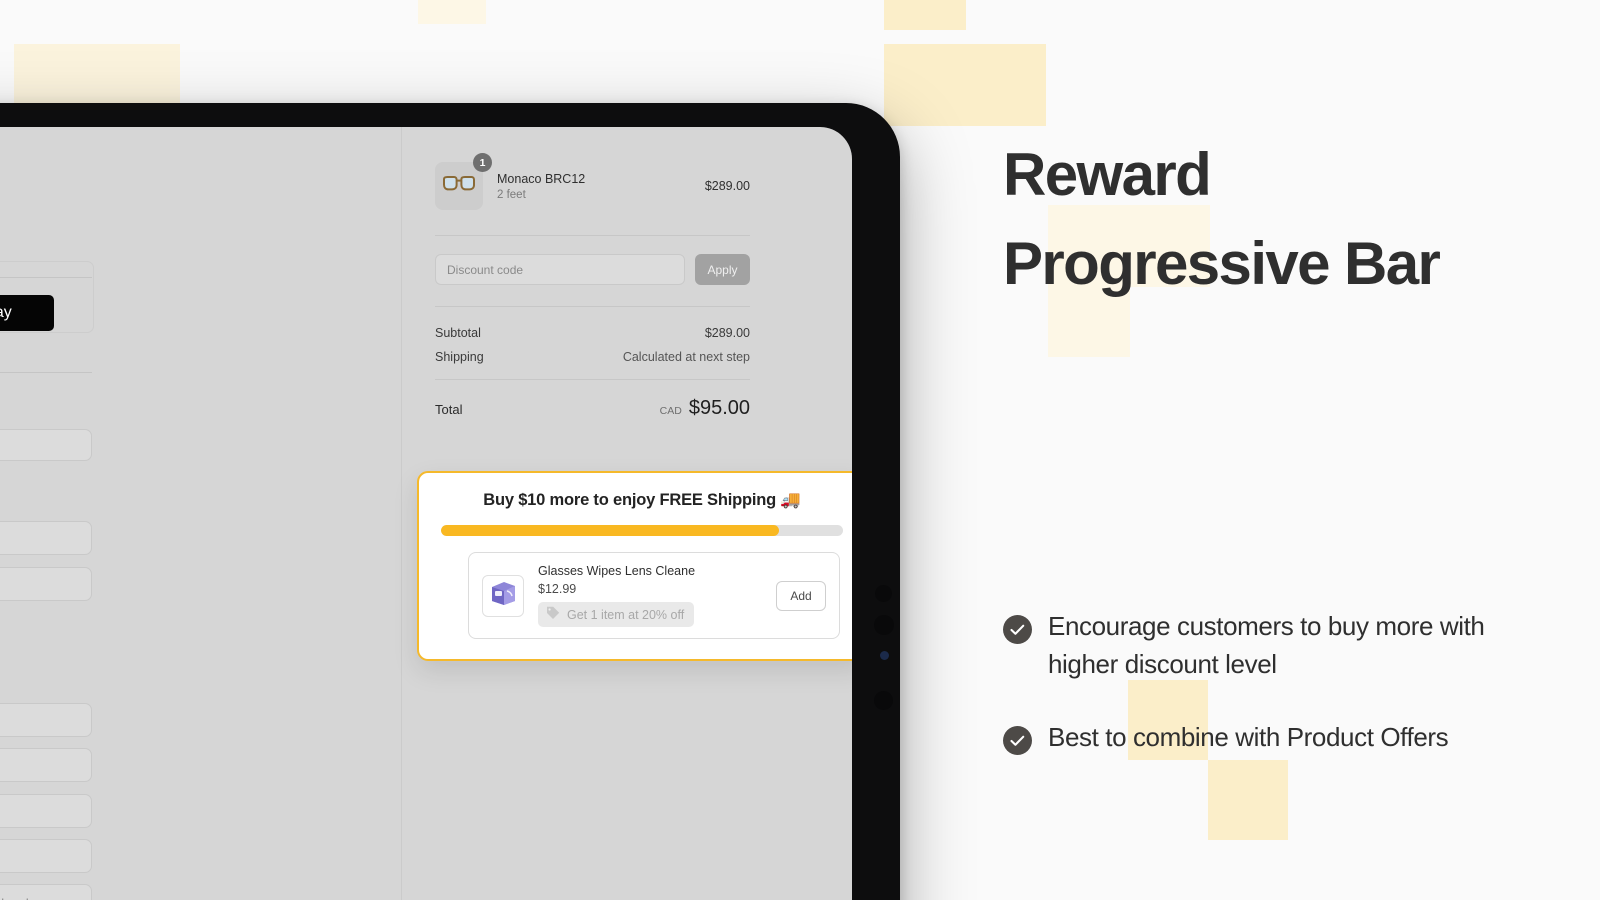 Image resolution: width=1600 pixels, height=900 pixels. What do you see at coordinates (511, 194) in the screenshot?
I see `line-item-variant: 2 feet` at bounding box center [511, 194].